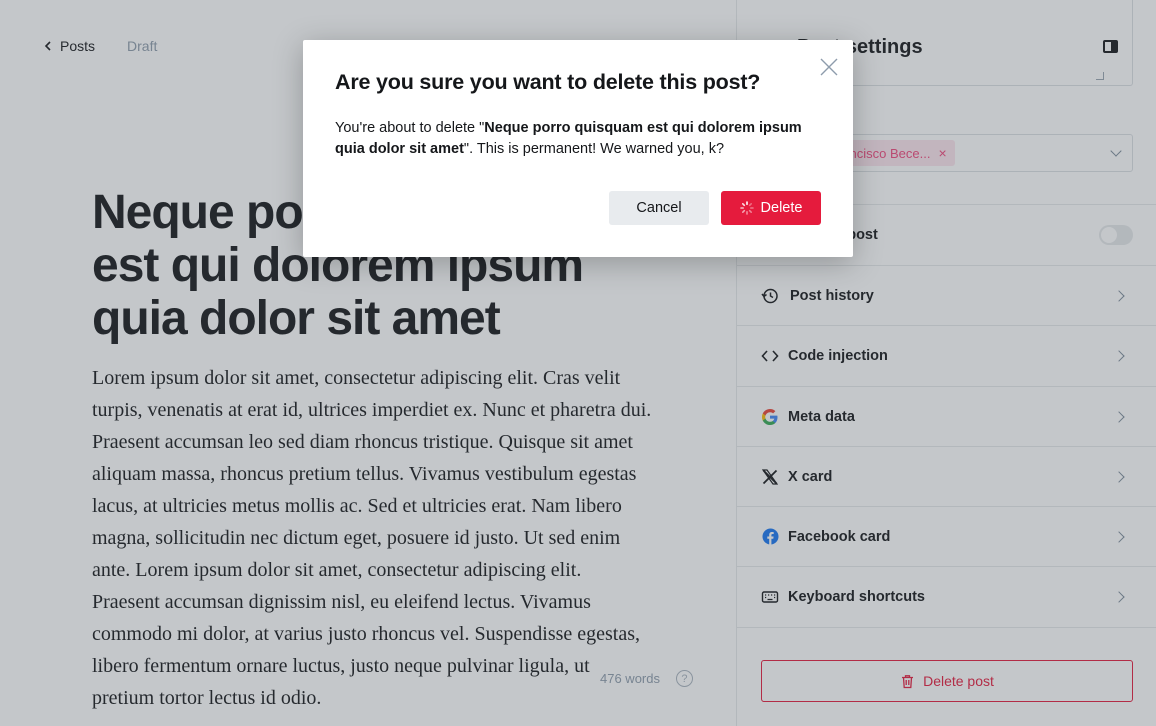 The image size is (1156, 726). Describe the element at coordinates (659, 208) in the screenshot. I see `cancel-button: Cancel` at that location.